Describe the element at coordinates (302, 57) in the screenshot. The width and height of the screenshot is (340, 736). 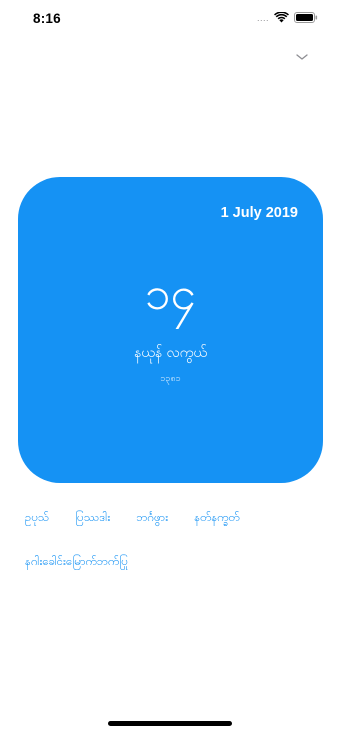
I see `chevron-down-icon` at that location.